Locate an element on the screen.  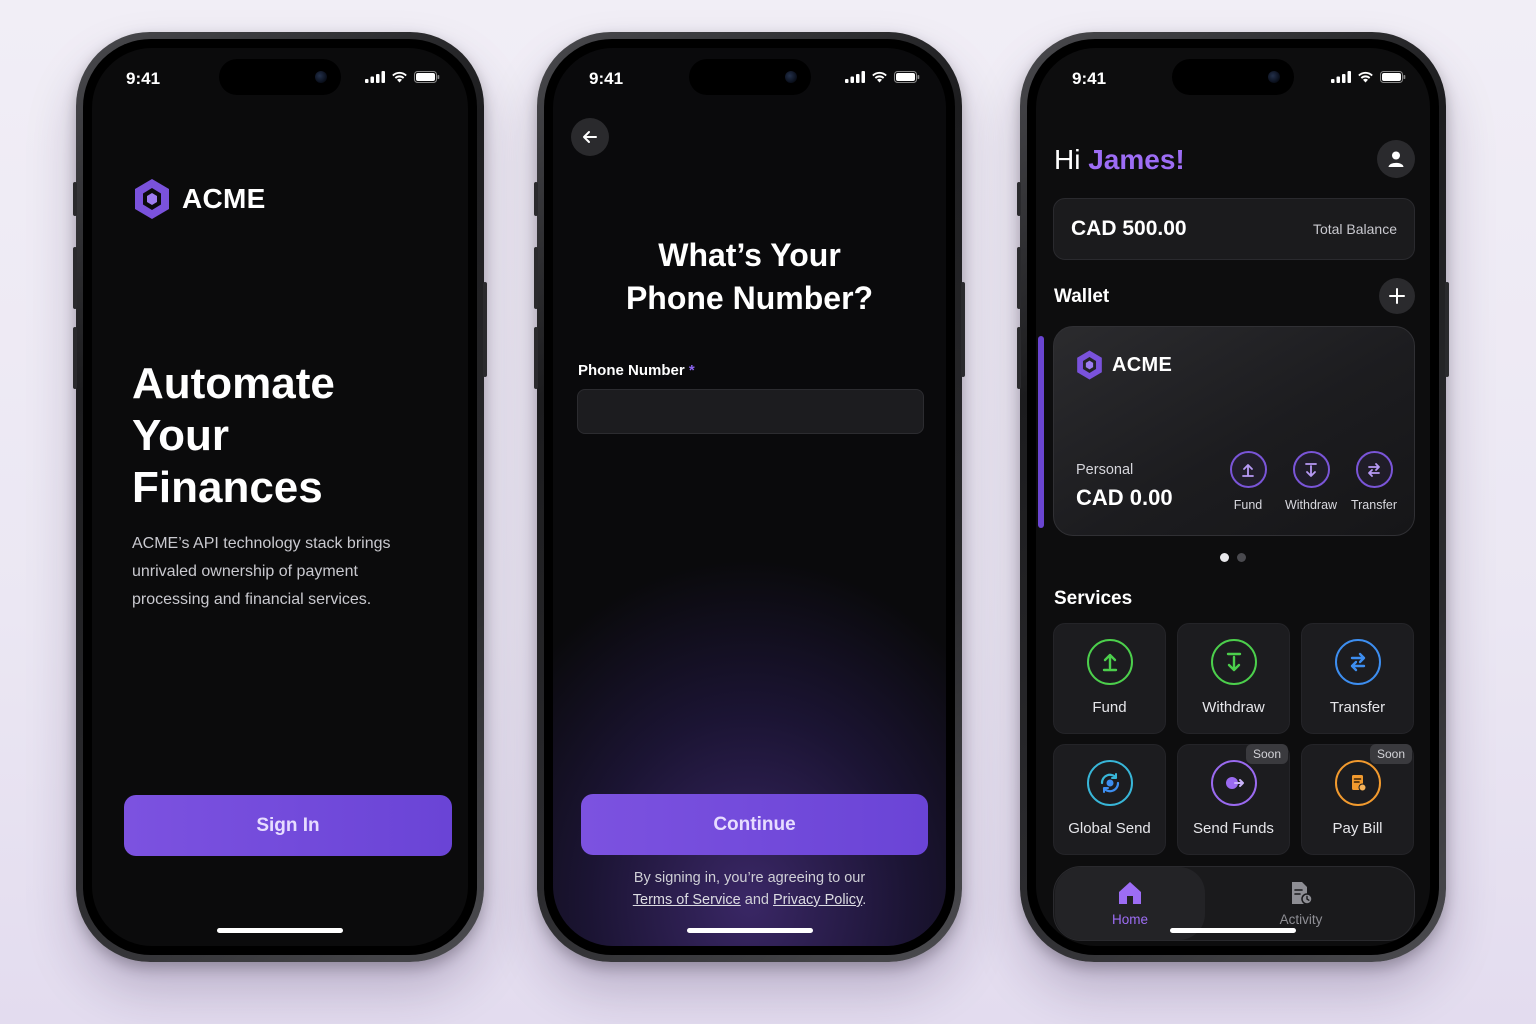
balance-label: Total Balance is located at coordinates (1354, 229).